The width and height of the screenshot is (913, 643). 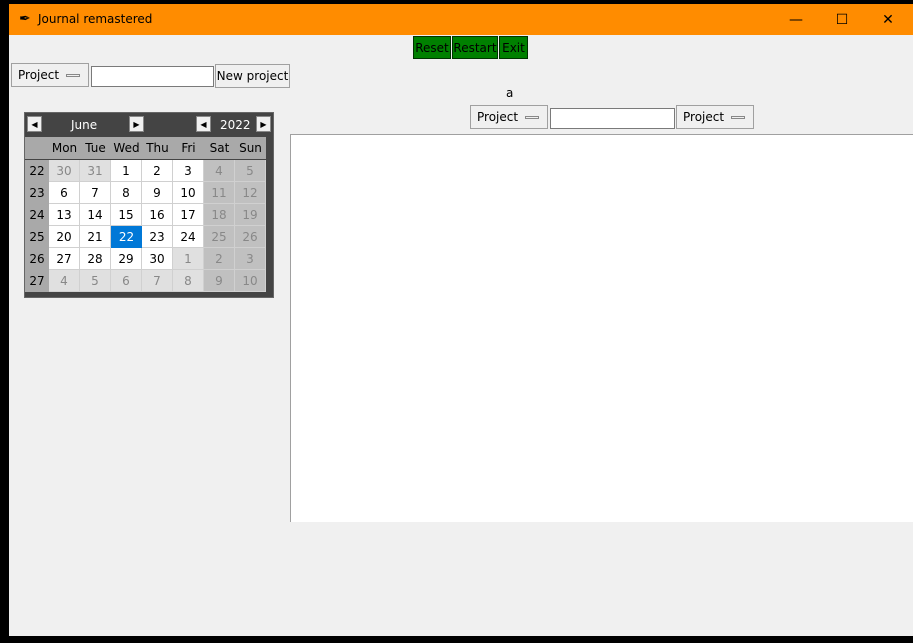 I want to click on calendar-day-name: Sat, so click(x=219, y=148).